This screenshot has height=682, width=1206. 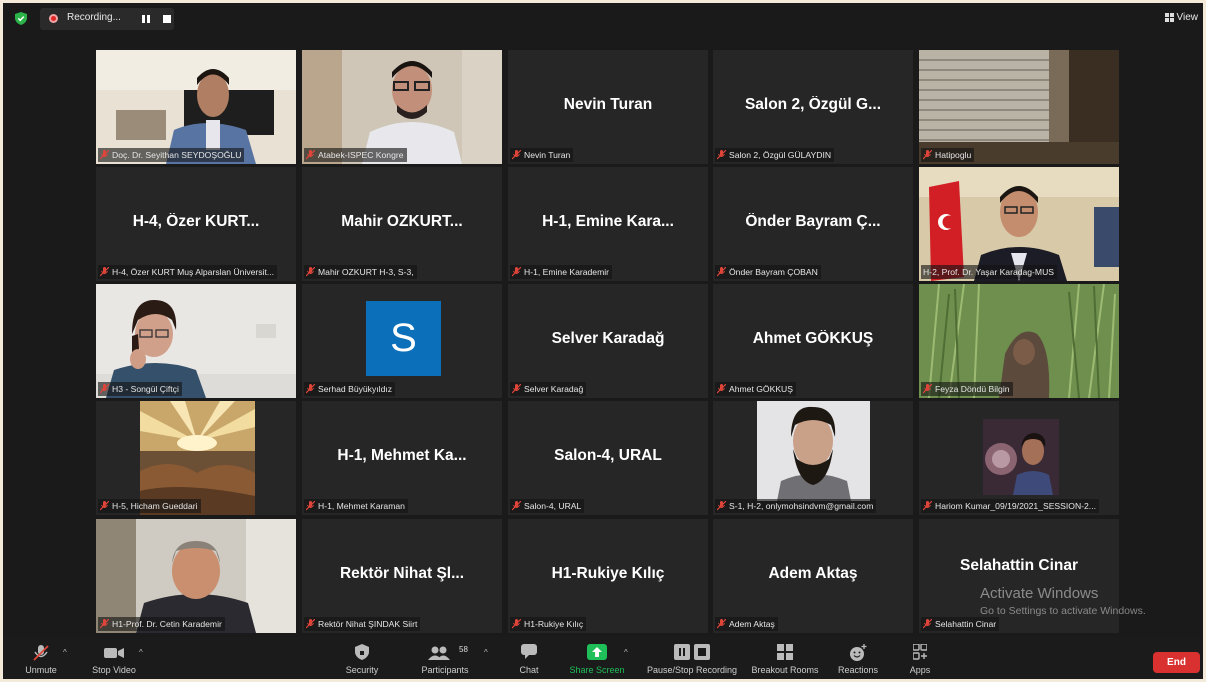 I want to click on participant-tile: Nevin Turan Nevin Turan, so click(x=608, y=107).